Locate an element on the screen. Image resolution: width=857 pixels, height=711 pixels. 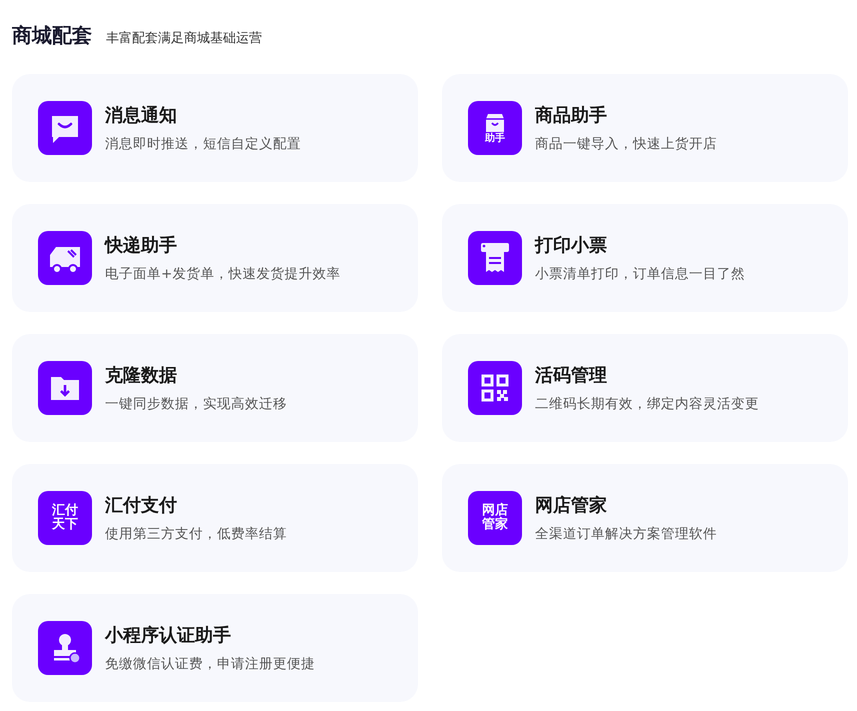
feature-card: 网店 管家 网店管家 全渠道订单解决方案管理软件 is located at coordinates (645, 518).